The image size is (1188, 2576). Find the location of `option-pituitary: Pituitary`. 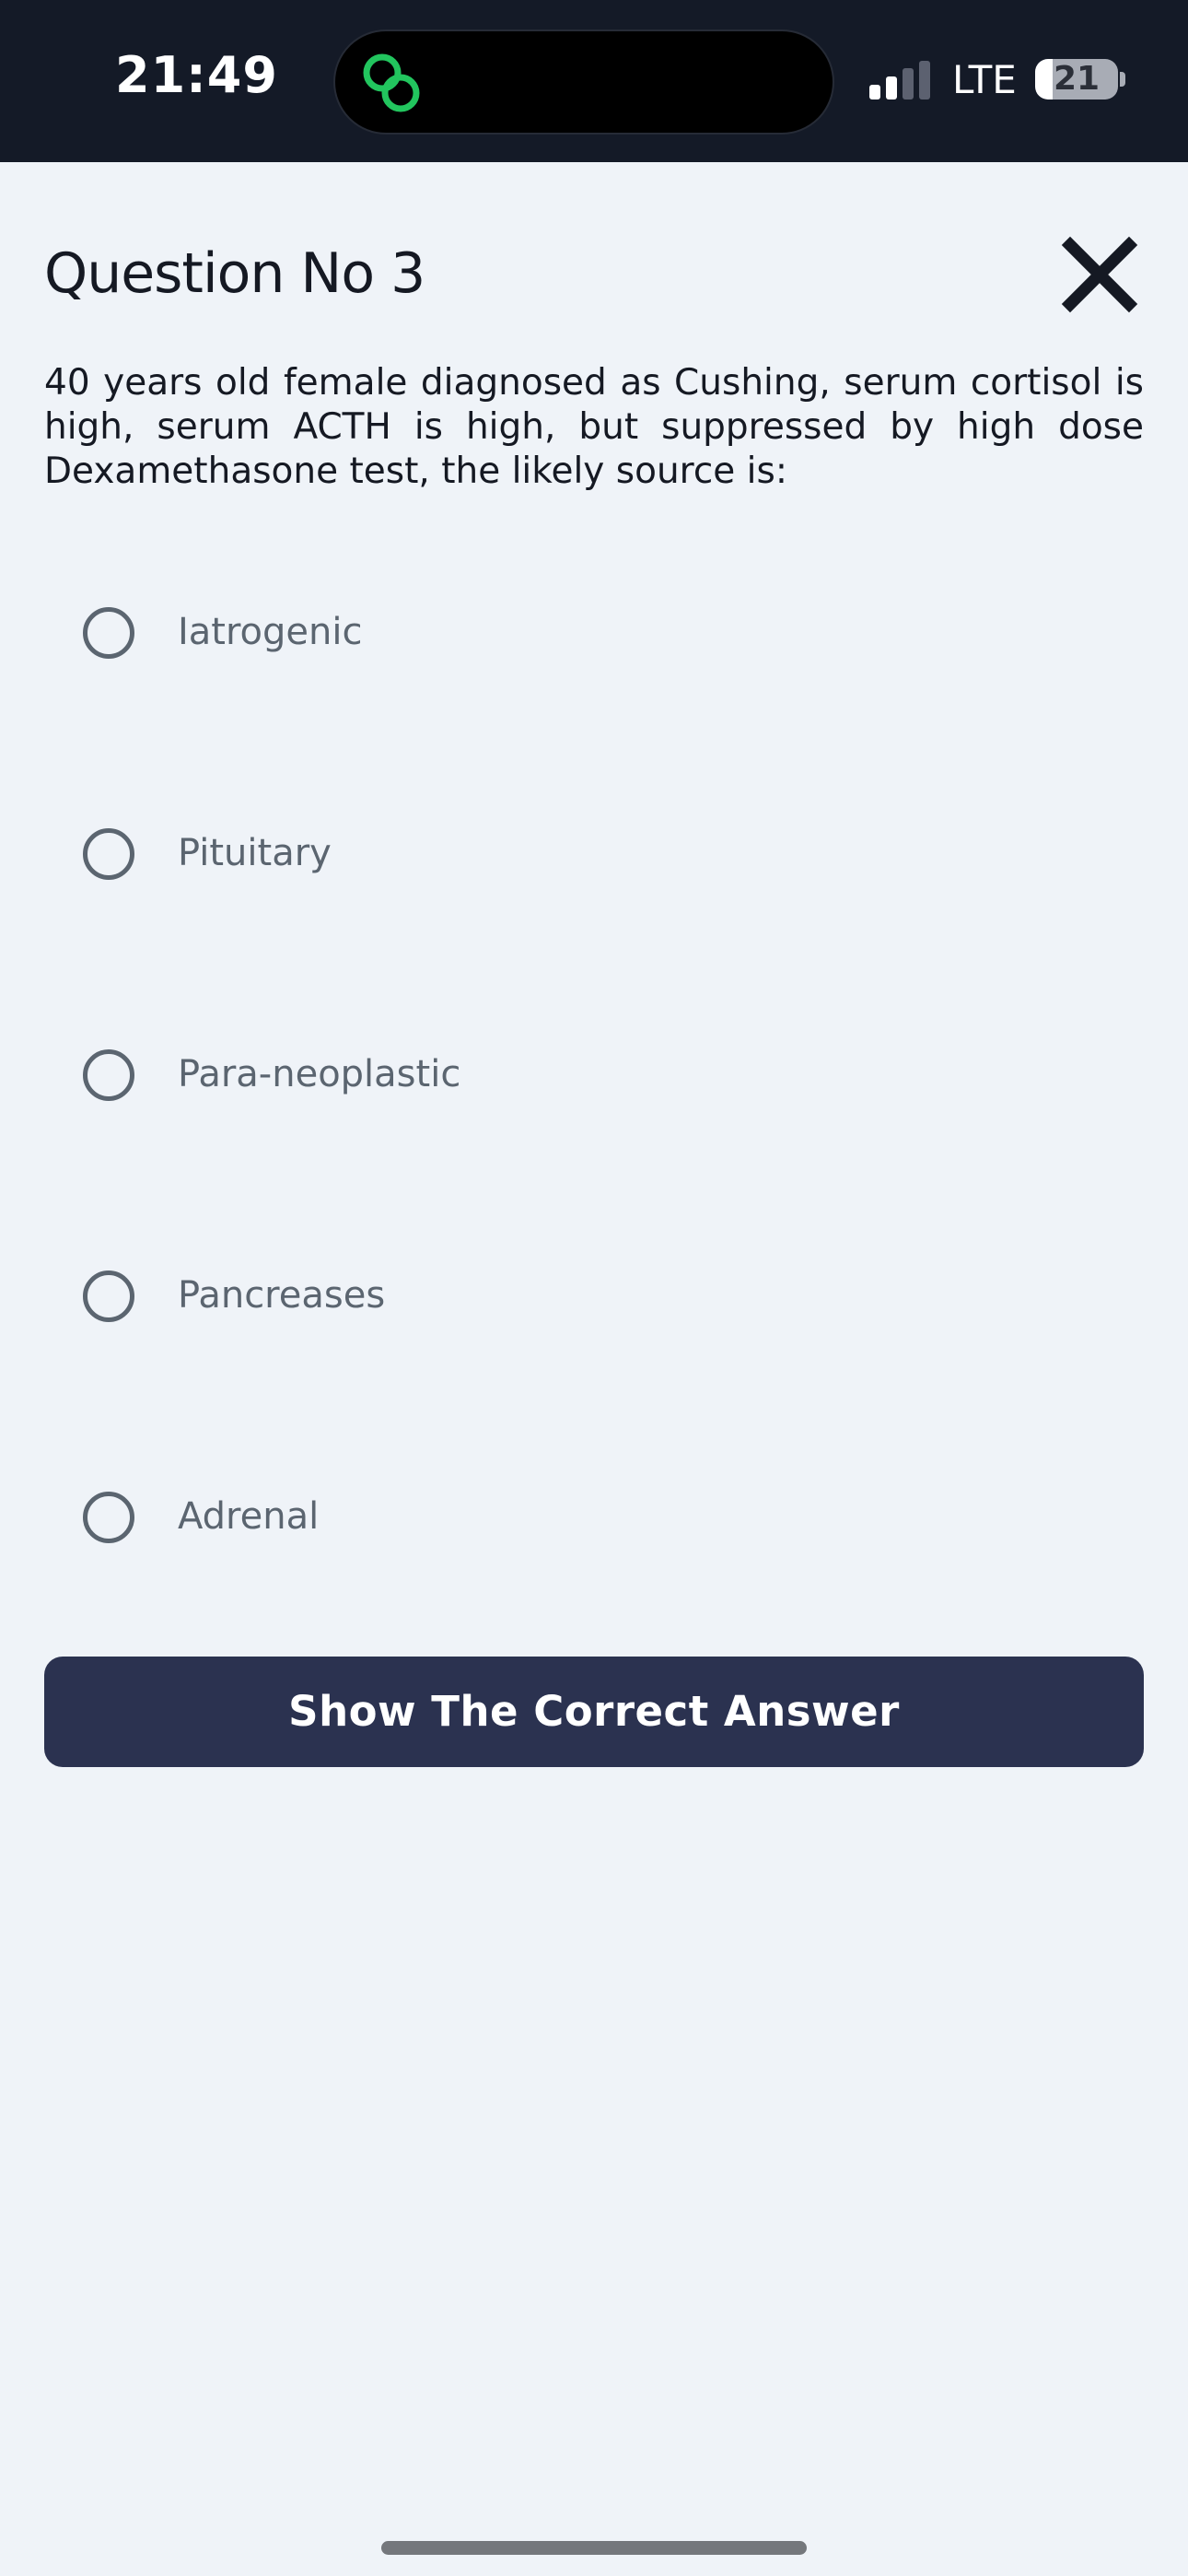

option-pituitary: Pituitary is located at coordinates (405, 854).